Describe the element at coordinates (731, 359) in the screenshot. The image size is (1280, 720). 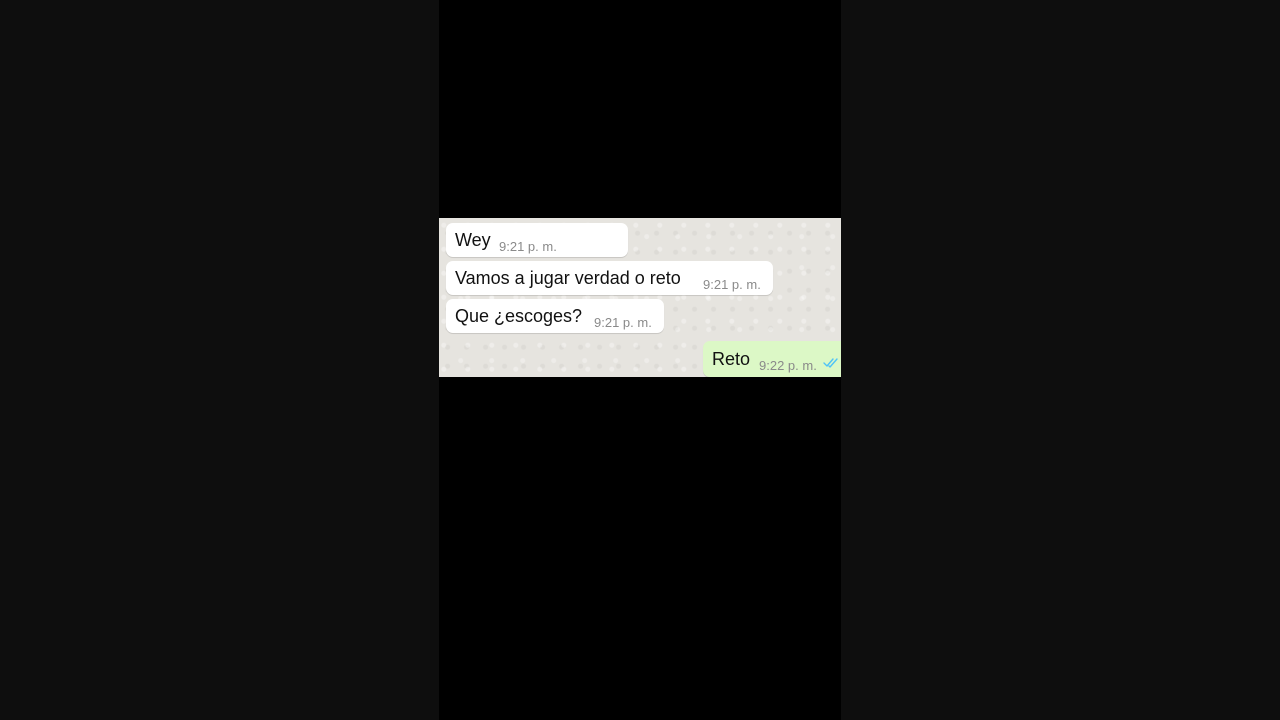
I see `message-text: Reto` at that location.